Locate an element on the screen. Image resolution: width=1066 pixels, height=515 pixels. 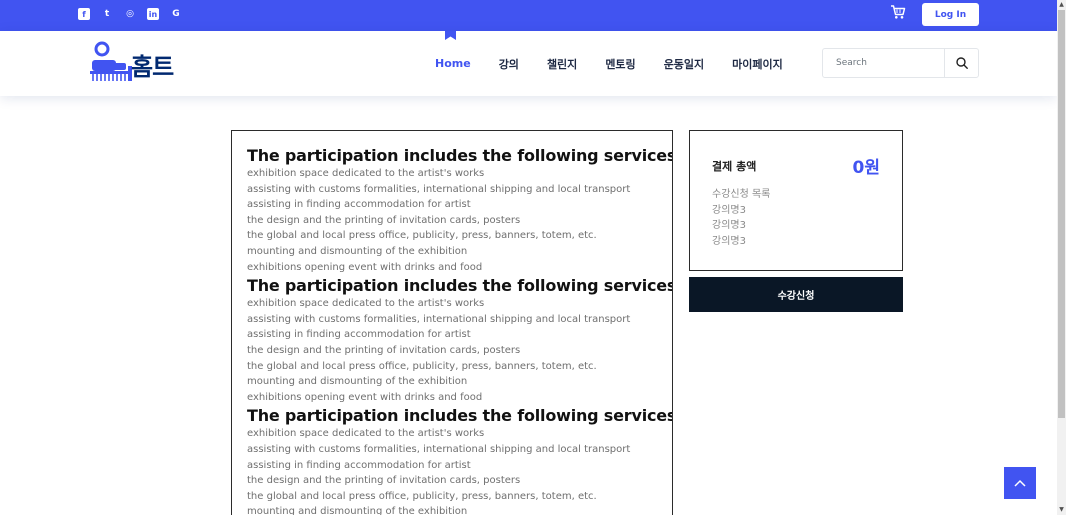
social-links: f t ◎ in G is located at coordinates (130, 14).